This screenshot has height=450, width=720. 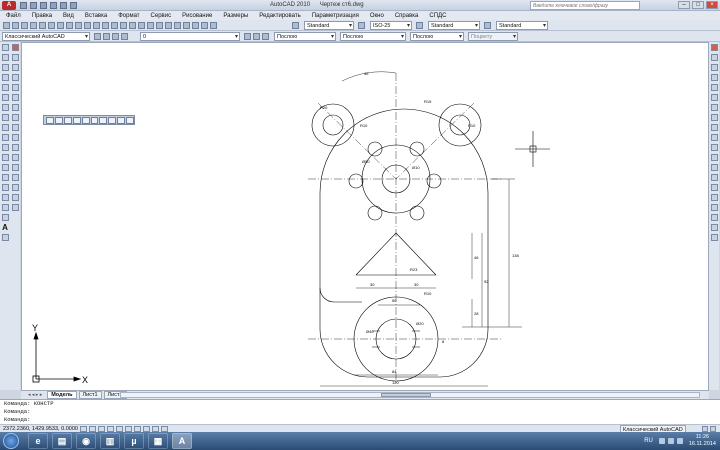 What do you see at coordinates (124, 36) in the screenshot?
I see `lock-icon` at bounding box center [124, 36].